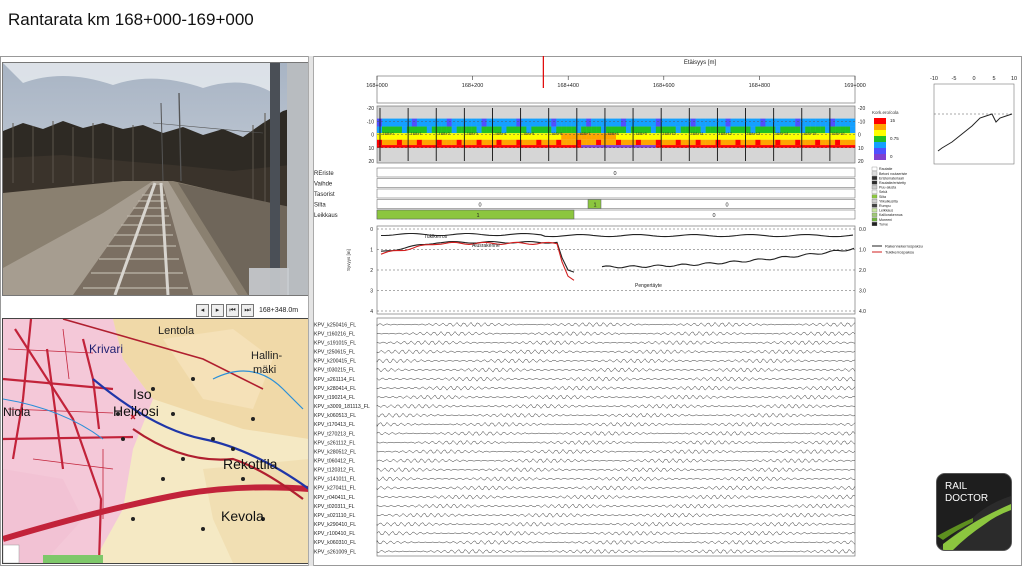  What do you see at coordinates (885, 112) in the screenshot?
I see `colorbar-title: Kork.ero/cola` at bounding box center [885, 112].